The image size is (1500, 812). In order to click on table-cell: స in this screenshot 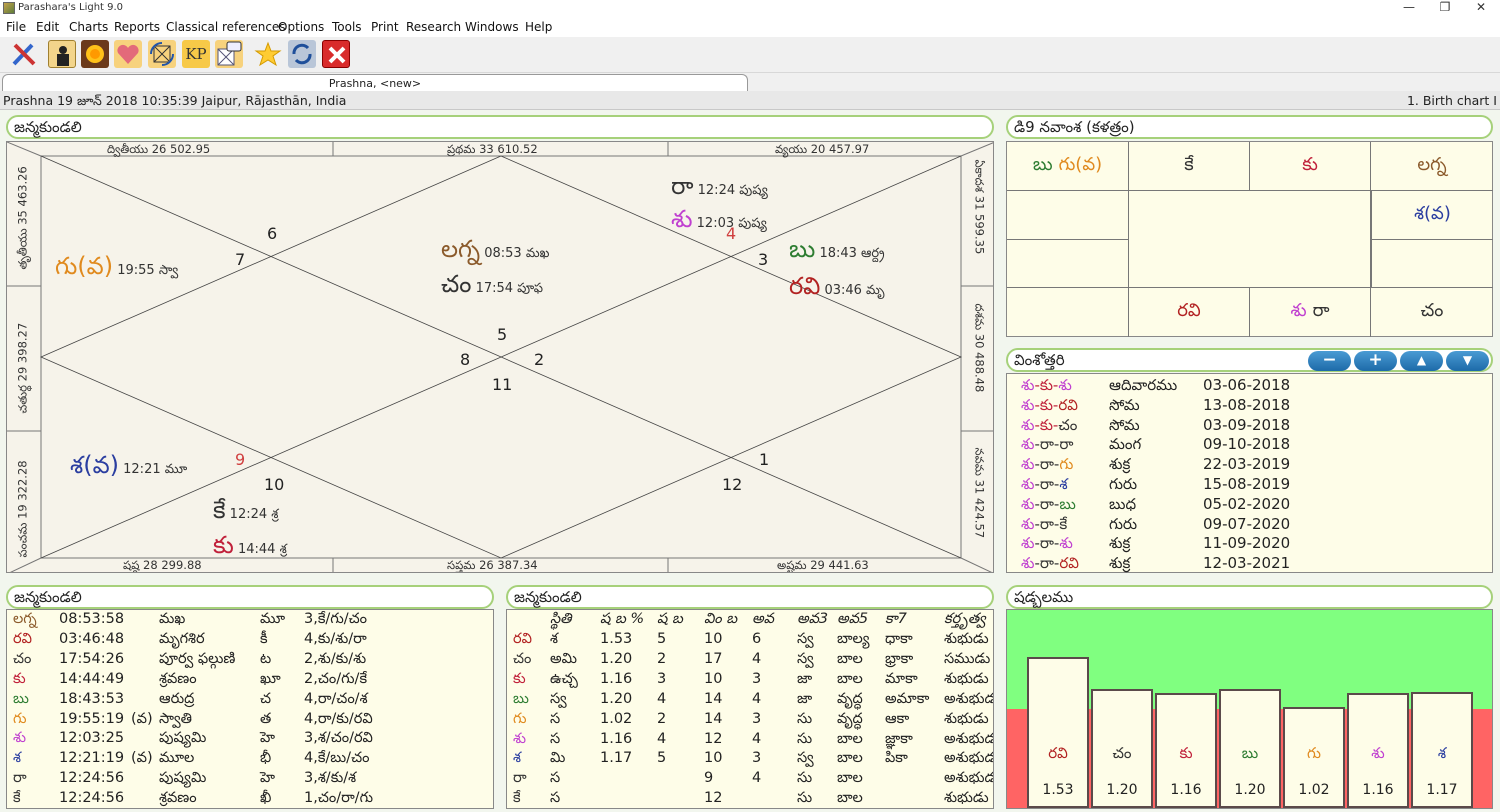, I will do `click(555, 778)`.